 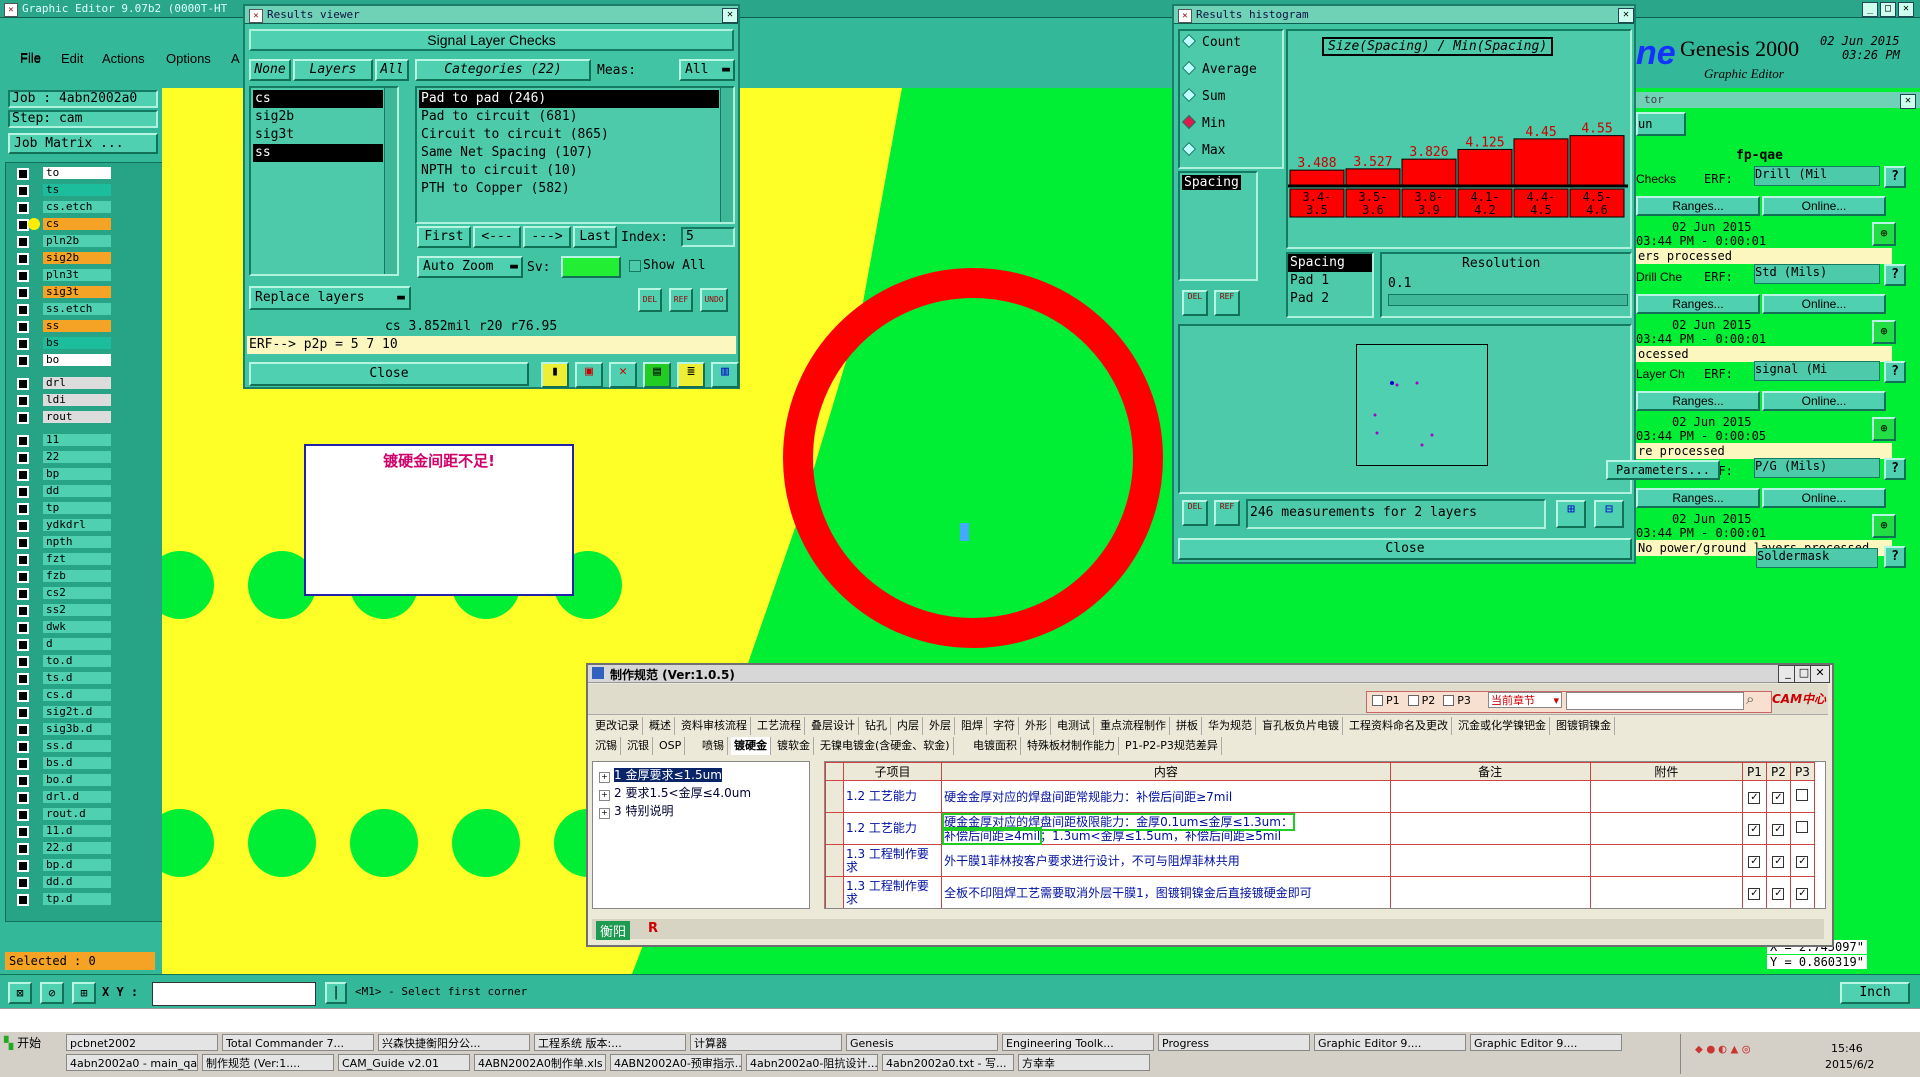 What do you see at coordinates (1211, 182) in the screenshot?
I see `spacing-item: Spacing` at bounding box center [1211, 182].